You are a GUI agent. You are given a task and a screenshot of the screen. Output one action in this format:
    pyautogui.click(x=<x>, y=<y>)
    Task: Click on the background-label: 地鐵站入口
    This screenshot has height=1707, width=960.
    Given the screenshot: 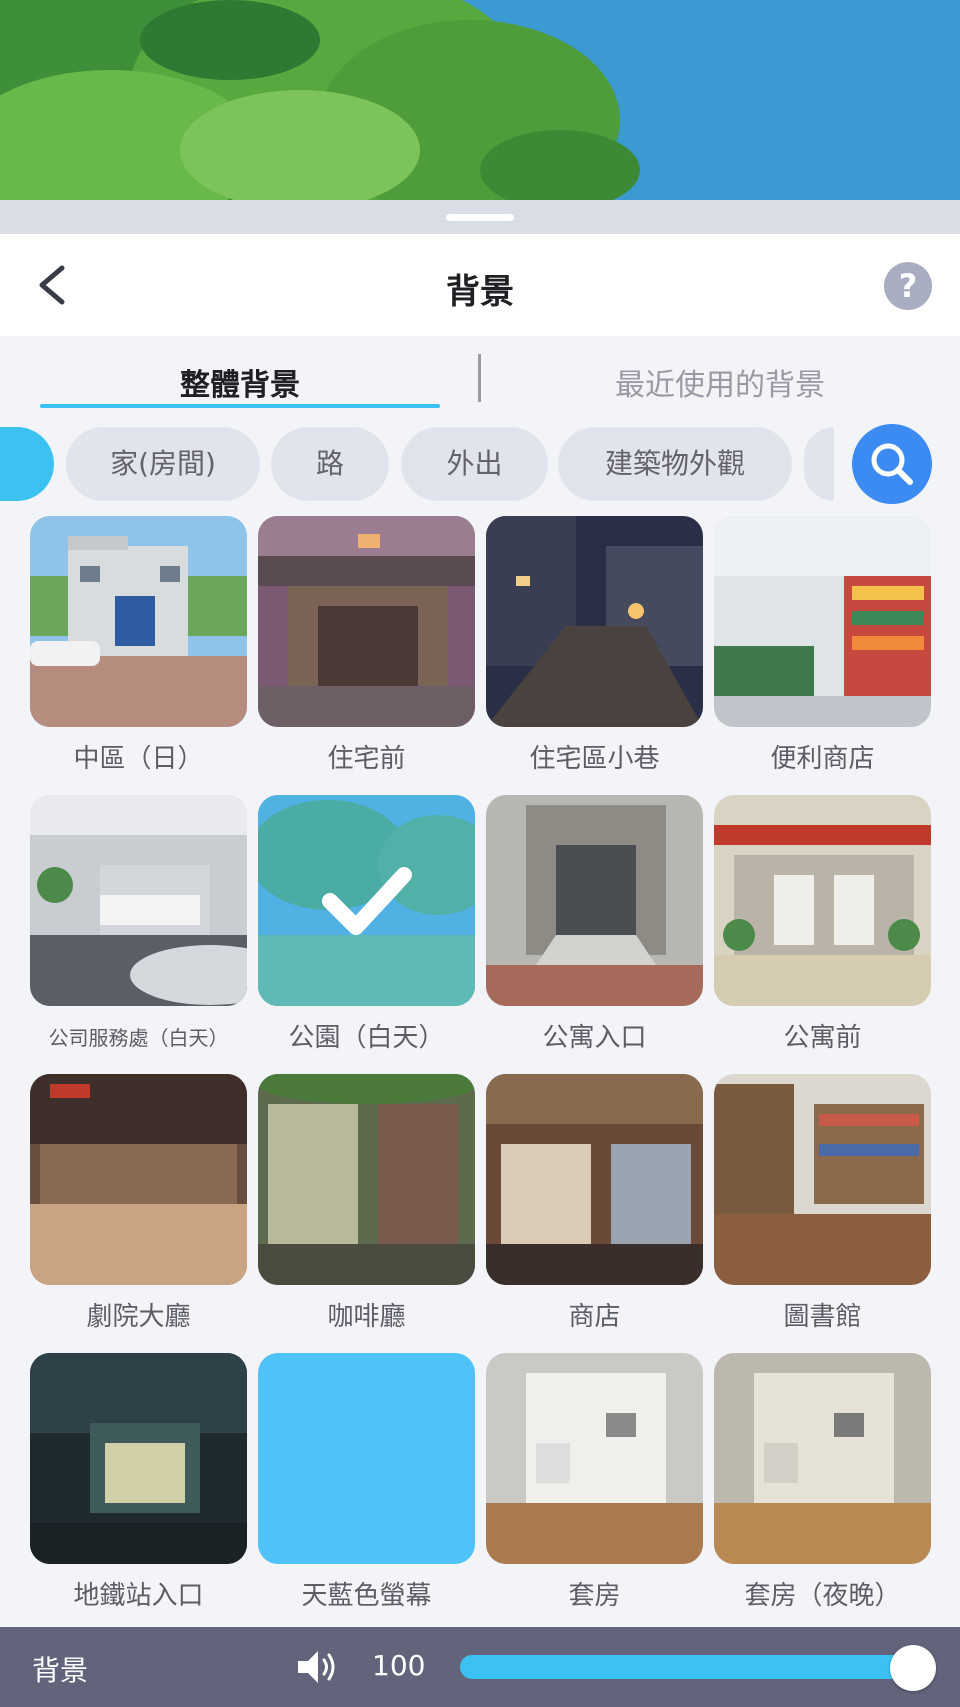 What is the action you would take?
    pyautogui.click(x=138, y=1596)
    